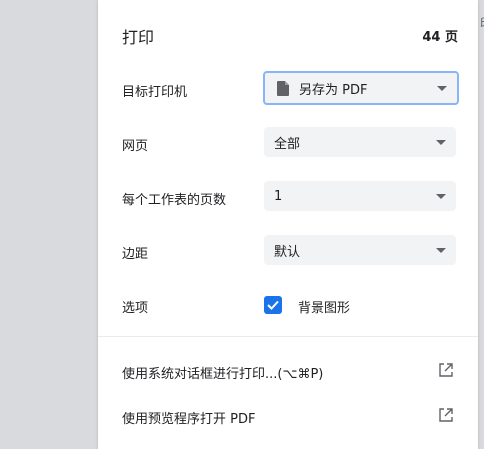 The height and width of the screenshot is (449, 484). I want to click on divider, so click(288, 336).